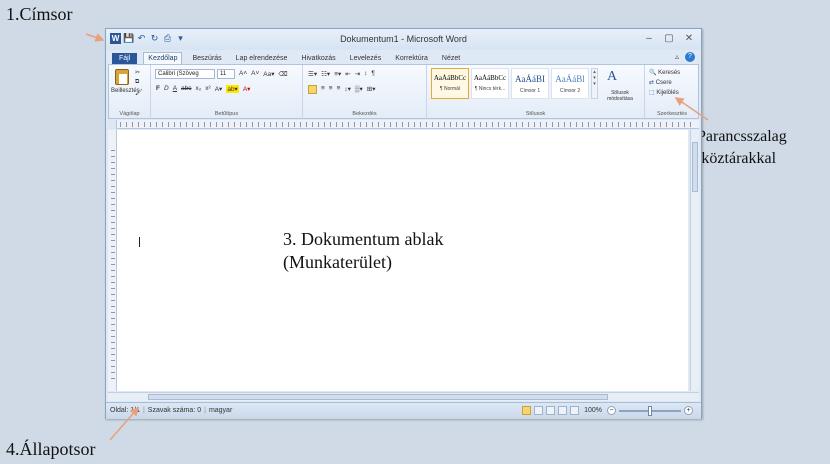 The height and width of the screenshot is (464, 830). What do you see at coordinates (691, 109) in the screenshot?
I see `arrow-ribbon` at bounding box center [691, 109].